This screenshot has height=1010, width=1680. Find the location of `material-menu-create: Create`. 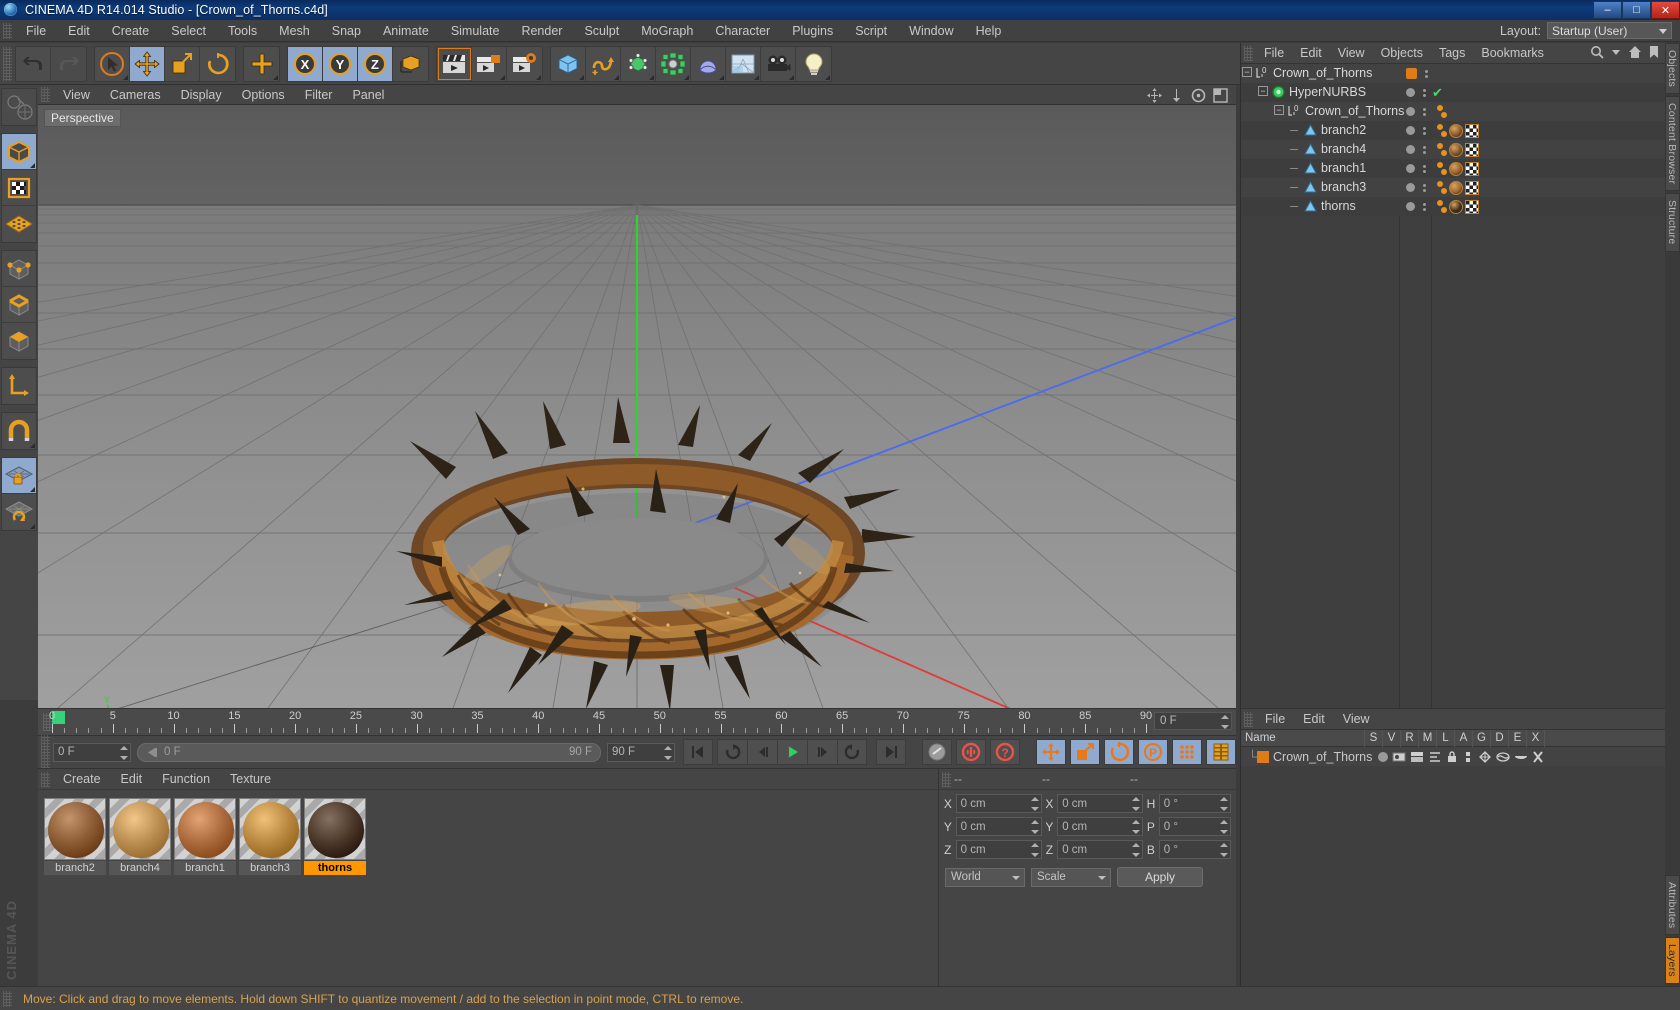

material-menu-create: Create is located at coordinates (82, 779).